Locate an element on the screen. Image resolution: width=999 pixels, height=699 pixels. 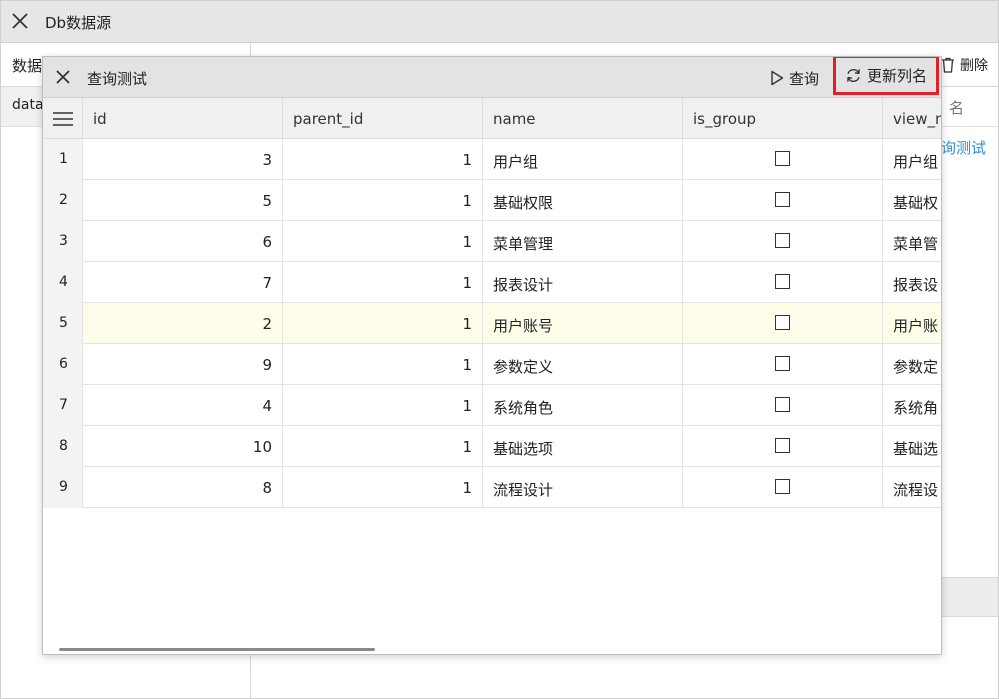
query-test-link: 询测试 is located at coordinates (963, 147).